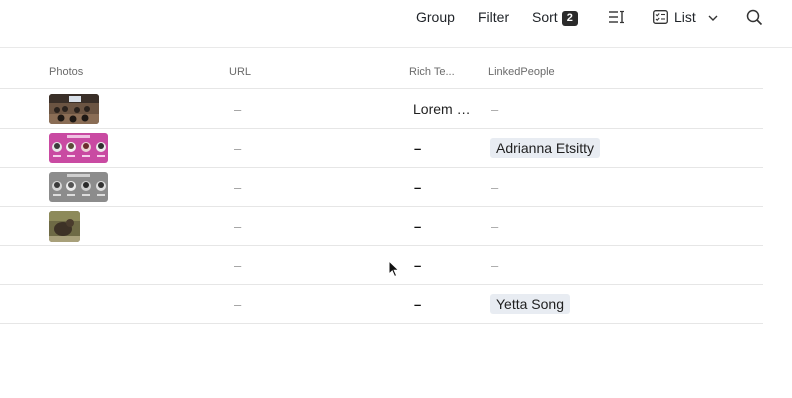 The width and height of the screenshot is (792, 398). I want to click on person-chip: Yetta Song, so click(530, 304).